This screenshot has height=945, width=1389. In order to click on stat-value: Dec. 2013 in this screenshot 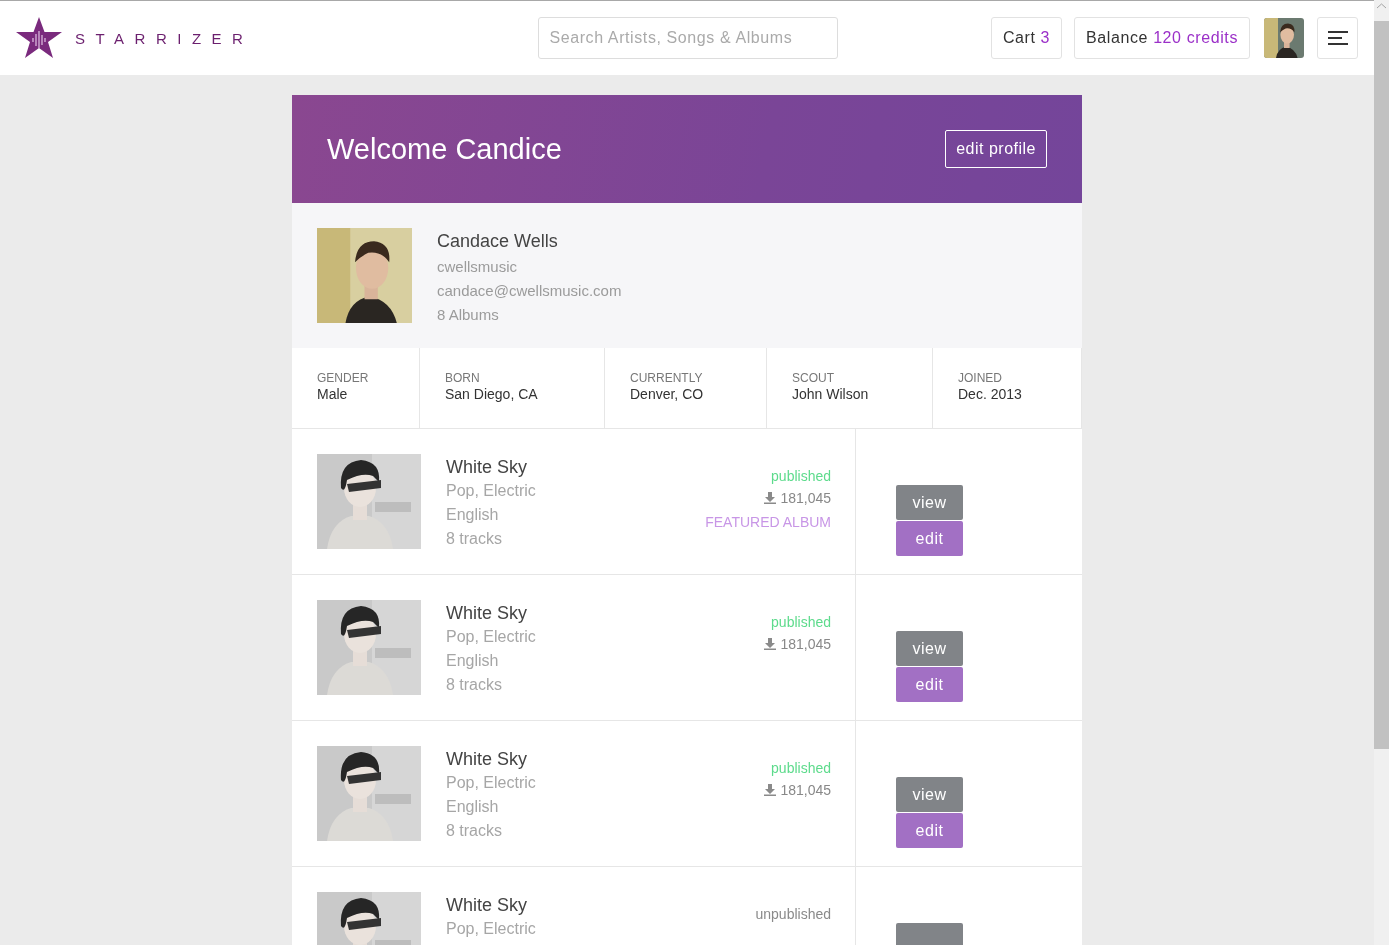, I will do `click(990, 394)`.